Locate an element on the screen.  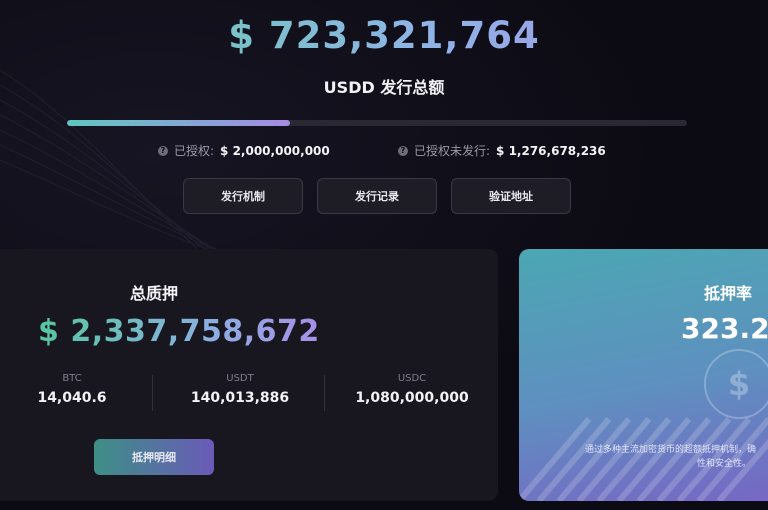
authorized-label: 已授权: is located at coordinates (194, 151).